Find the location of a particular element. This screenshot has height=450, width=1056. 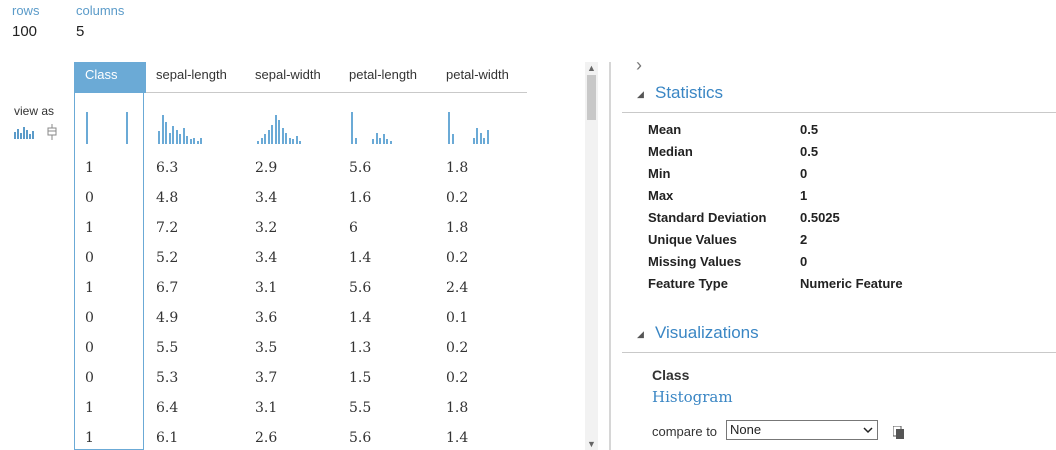

table-cell: 6.7 is located at coordinates (167, 288).